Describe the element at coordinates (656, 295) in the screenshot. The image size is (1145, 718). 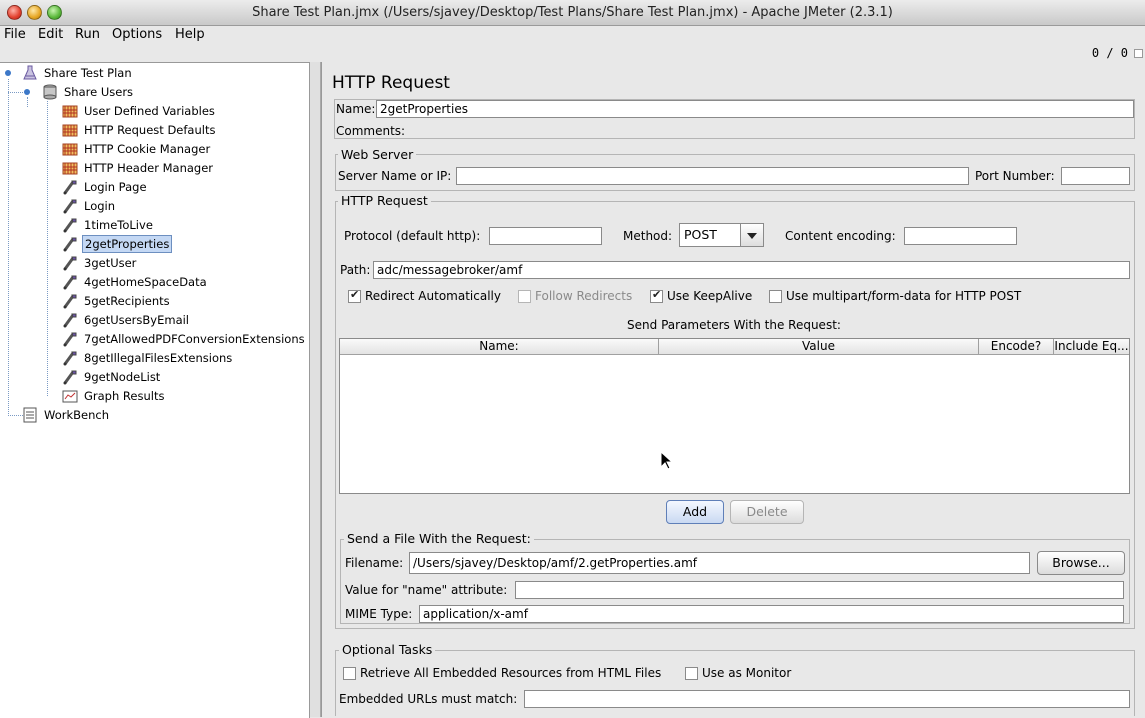
I see `keepalive-checkbox` at that location.